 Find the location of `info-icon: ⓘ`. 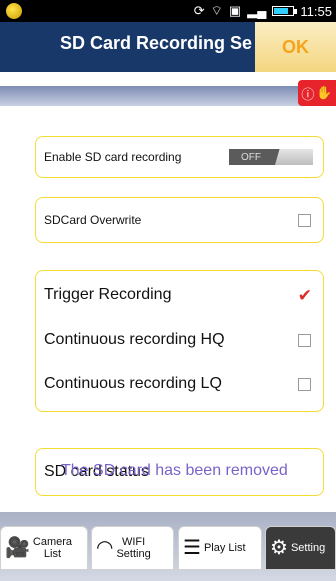

info-icon: ⓘ is located at coordinates (308, 94).